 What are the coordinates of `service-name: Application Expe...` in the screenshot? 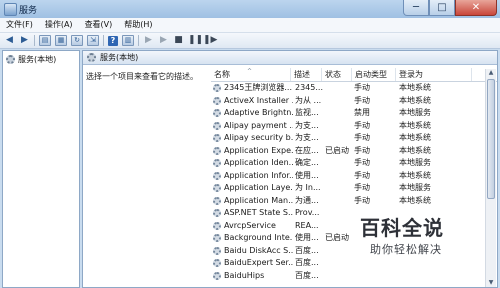 It's located at (258, 150).